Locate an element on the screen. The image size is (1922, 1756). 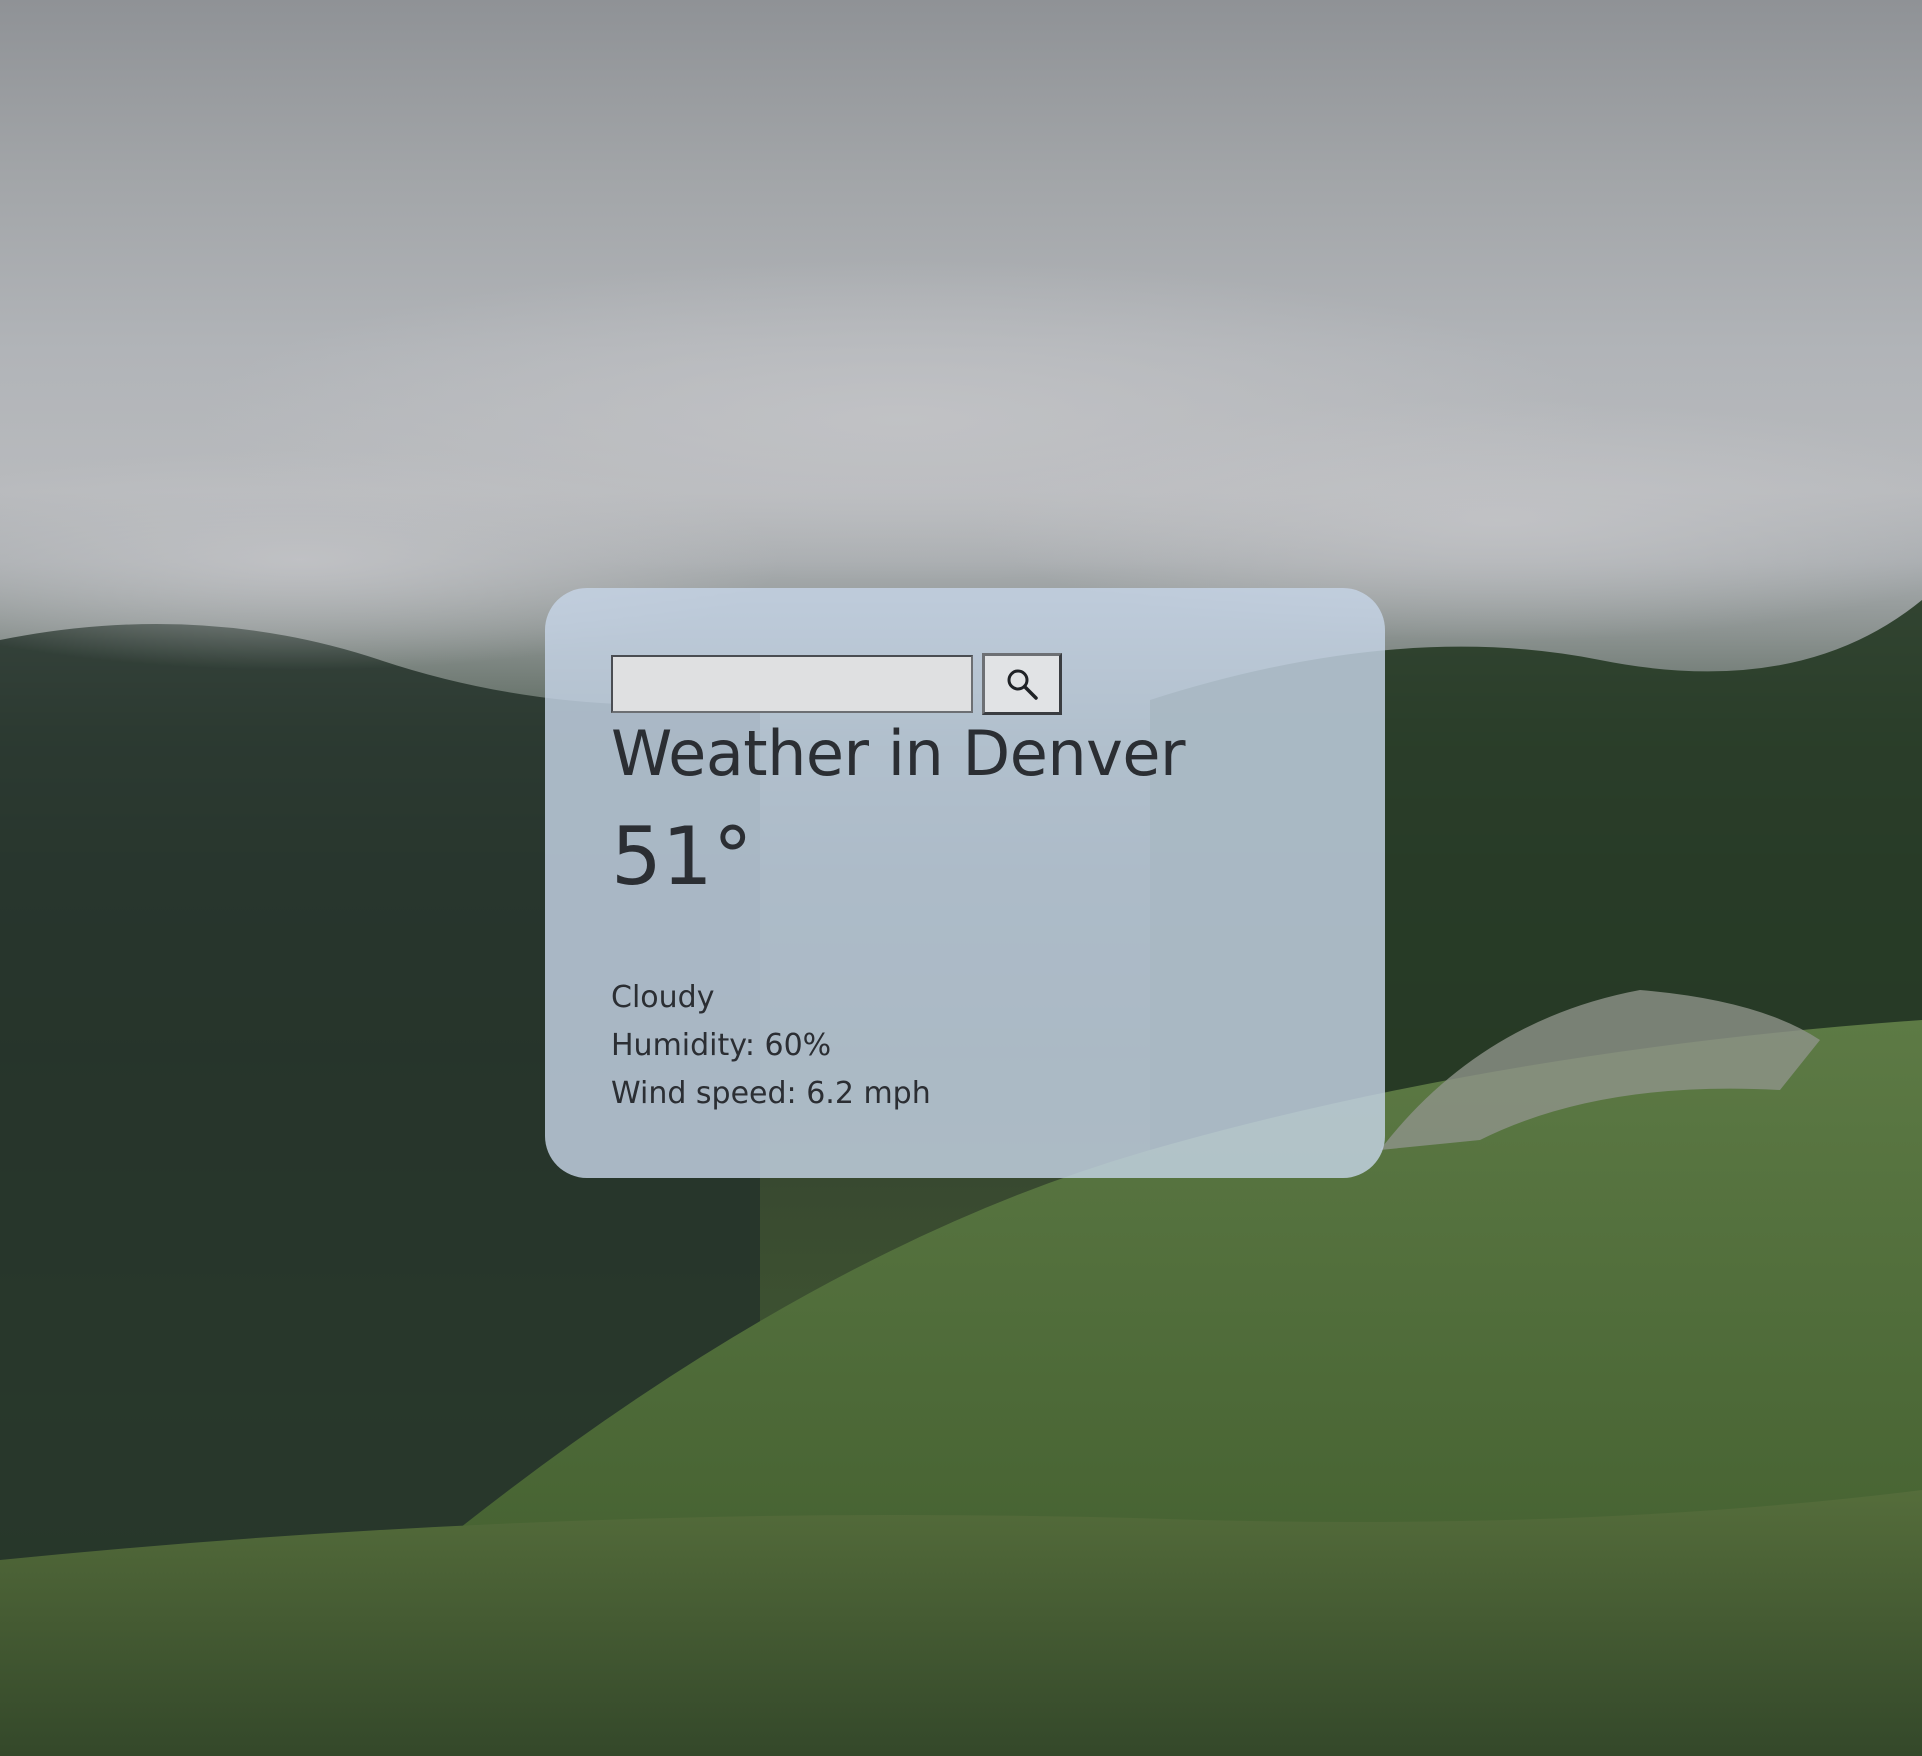
wind-speed-text: Wind speed: 6.2 mph is located at coordinates (771, 1093).